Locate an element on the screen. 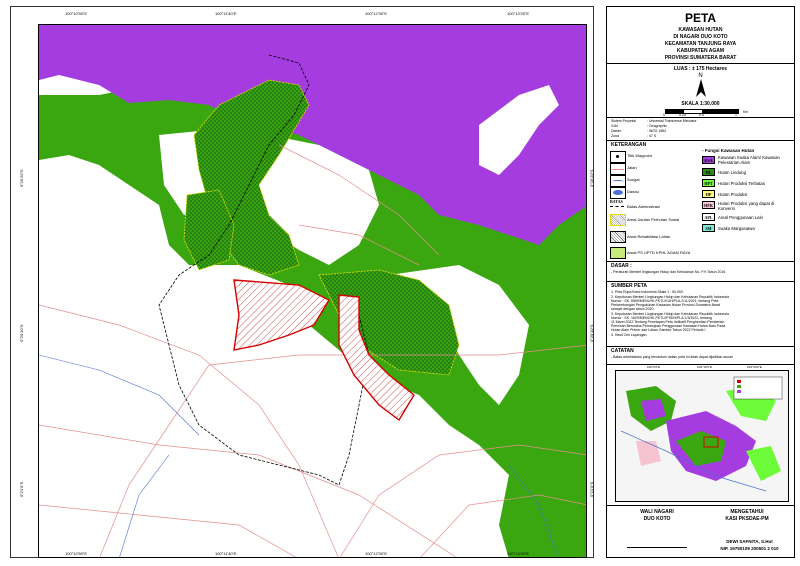 This screenshot has width=800, height=566. projection-value: : Universal Transverse Mercator is located at coordinates (672, 121).